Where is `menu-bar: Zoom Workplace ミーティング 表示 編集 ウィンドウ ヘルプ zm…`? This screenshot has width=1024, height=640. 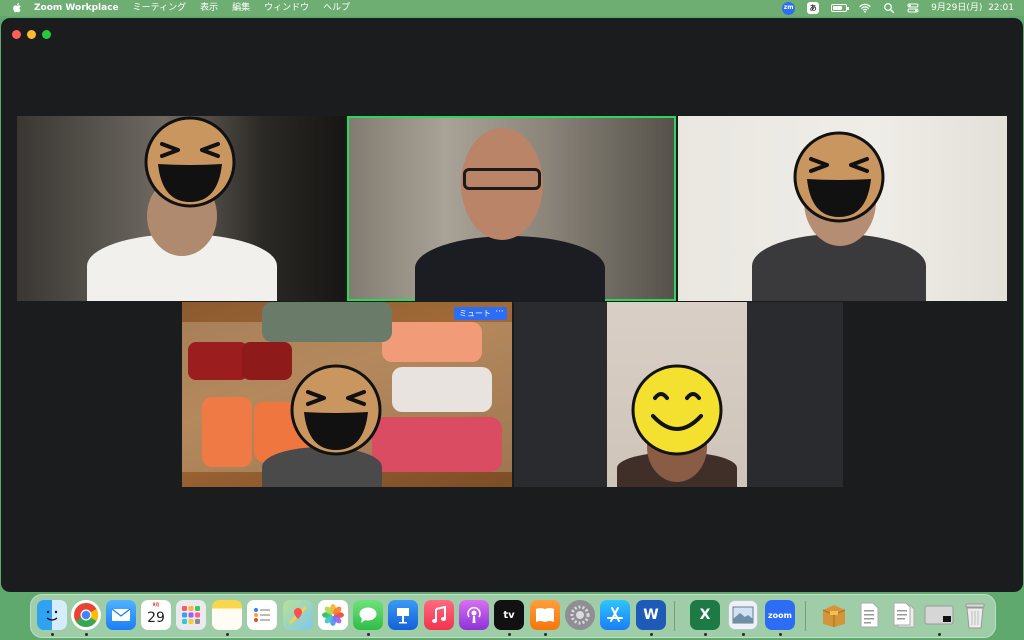 menu-bar: Zoom Workplace ミーティング 表示 編集 ウィンドウ ヘルプ zm… is located at coordinates (512, 8).